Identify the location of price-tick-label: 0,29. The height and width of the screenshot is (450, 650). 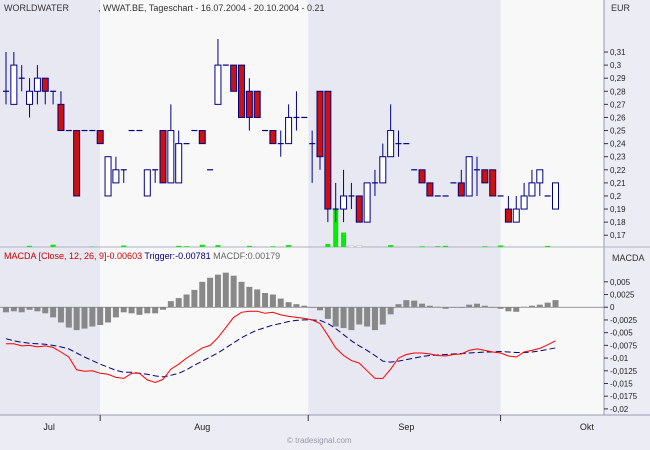
(618, 78).